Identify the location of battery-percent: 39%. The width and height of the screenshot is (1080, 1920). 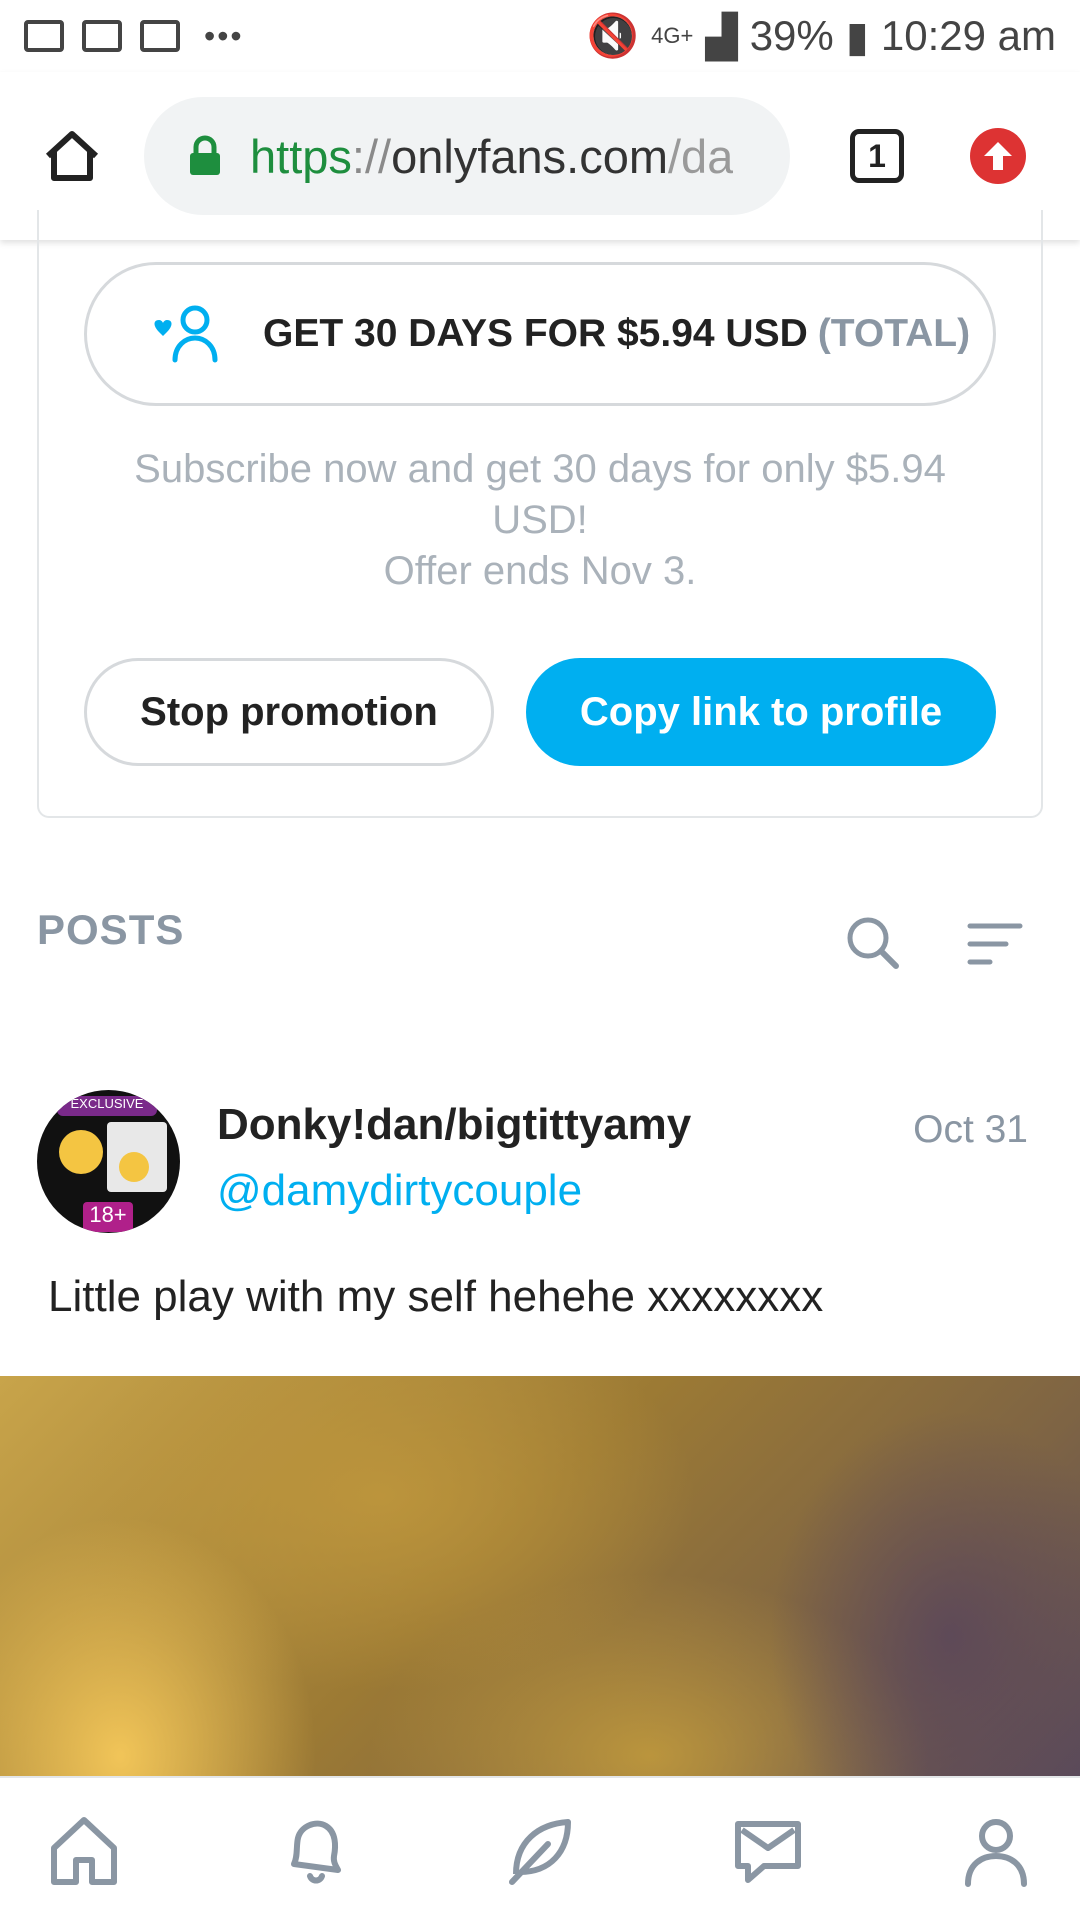
(791, 35).